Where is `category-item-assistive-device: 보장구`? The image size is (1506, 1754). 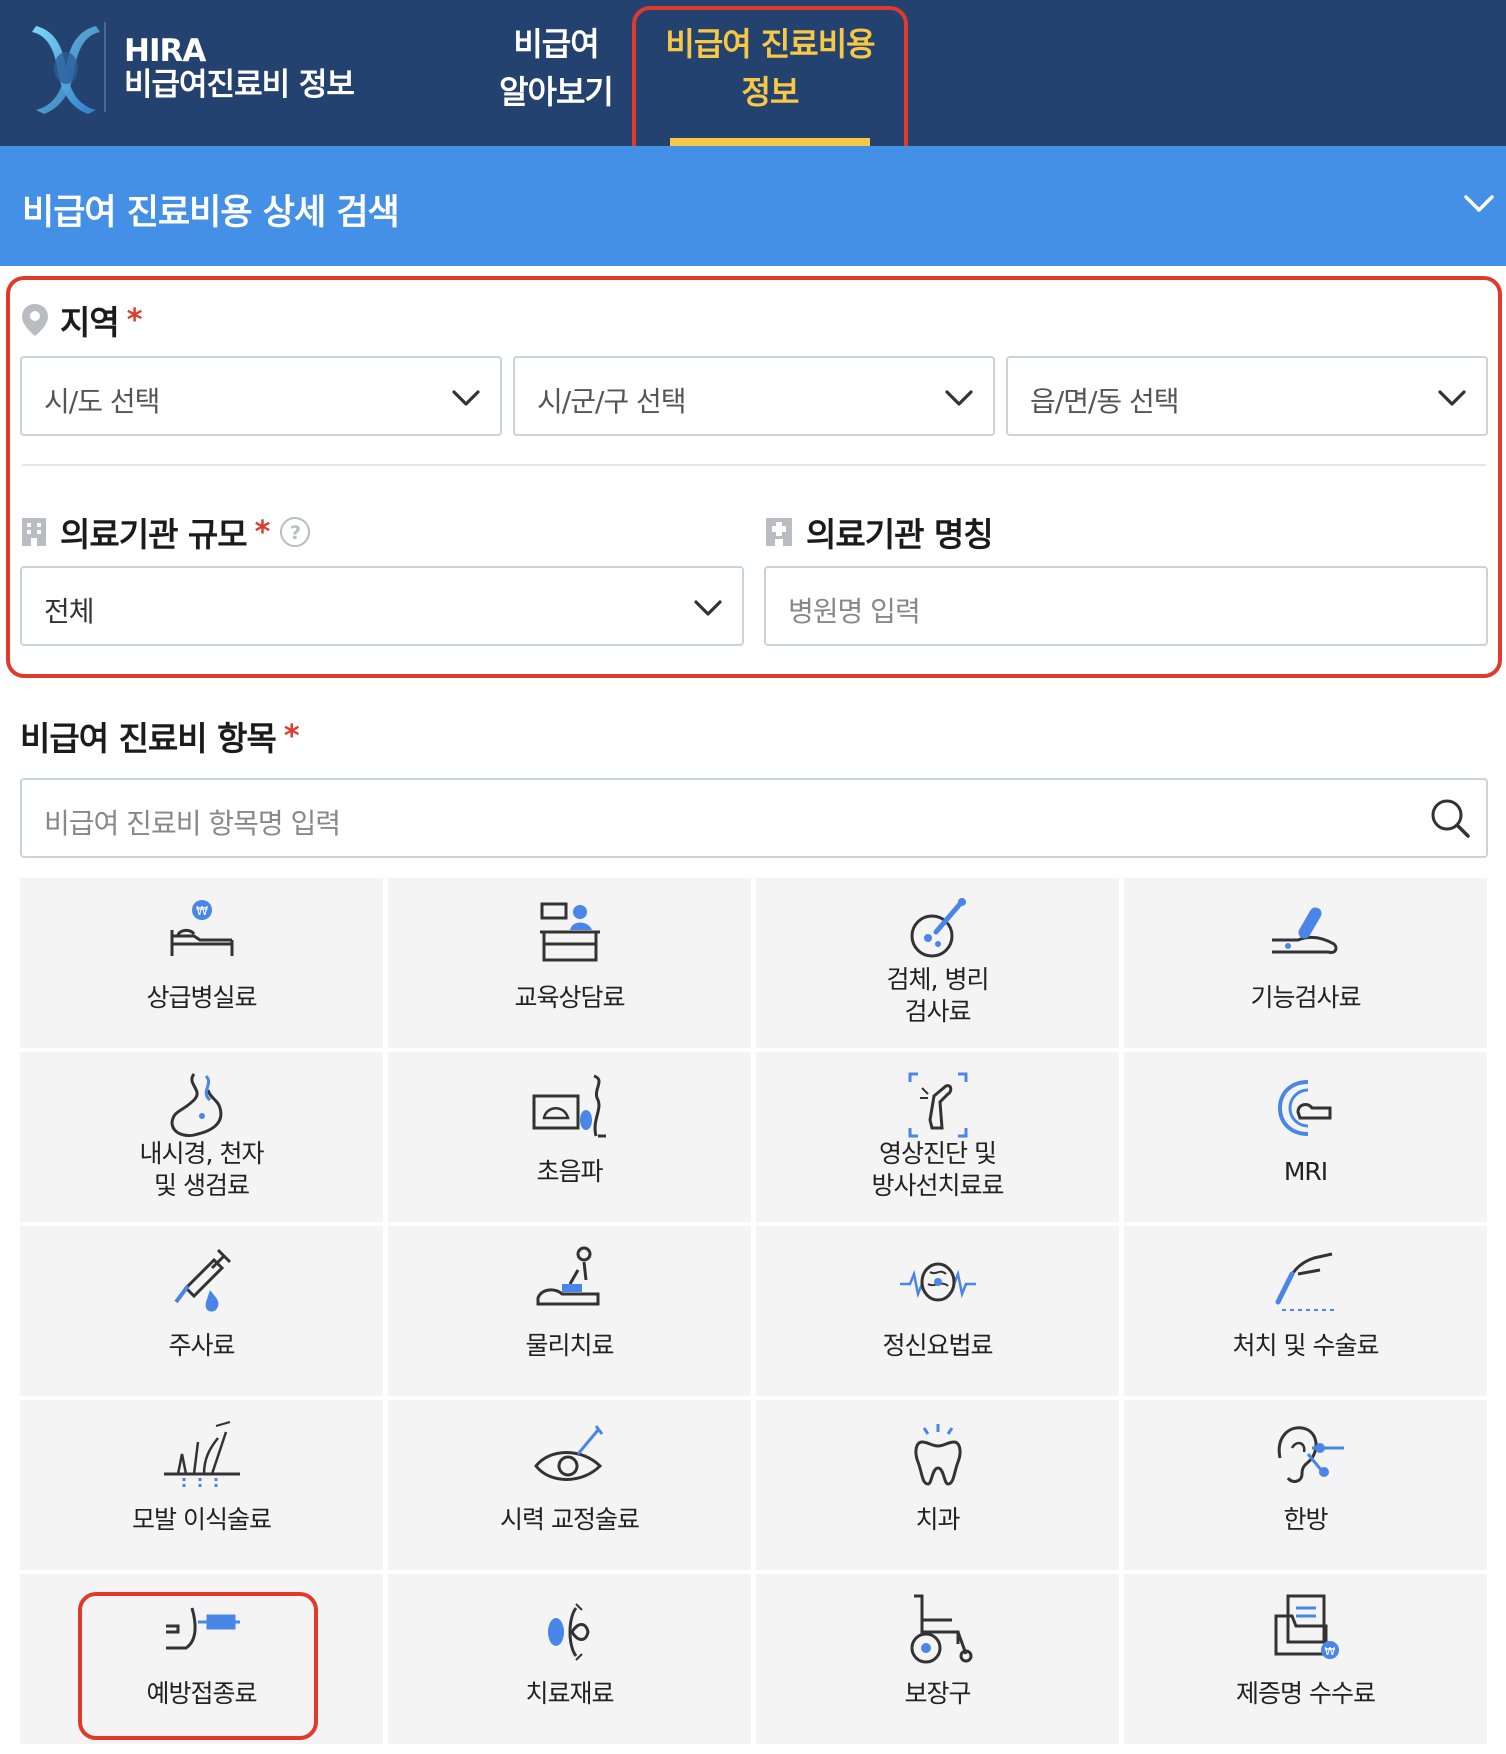 category-item-assistive-device: 보장구 is located at coordinates (937, 1659).